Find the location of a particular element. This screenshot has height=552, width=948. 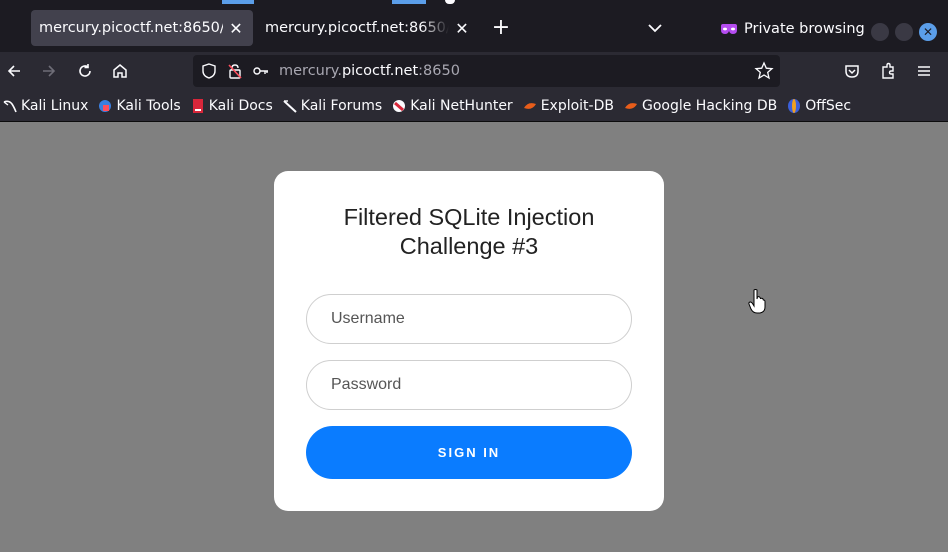

minimize-button is located at coordinates (880, 32).